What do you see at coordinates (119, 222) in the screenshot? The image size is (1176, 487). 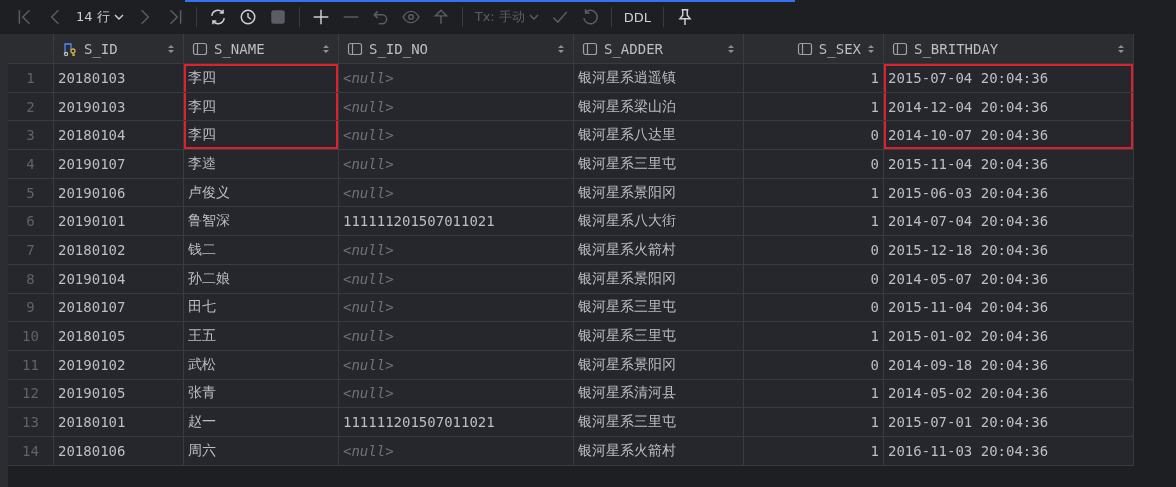 I see `table-cell: 20190101` at bounding box center [119, 222].